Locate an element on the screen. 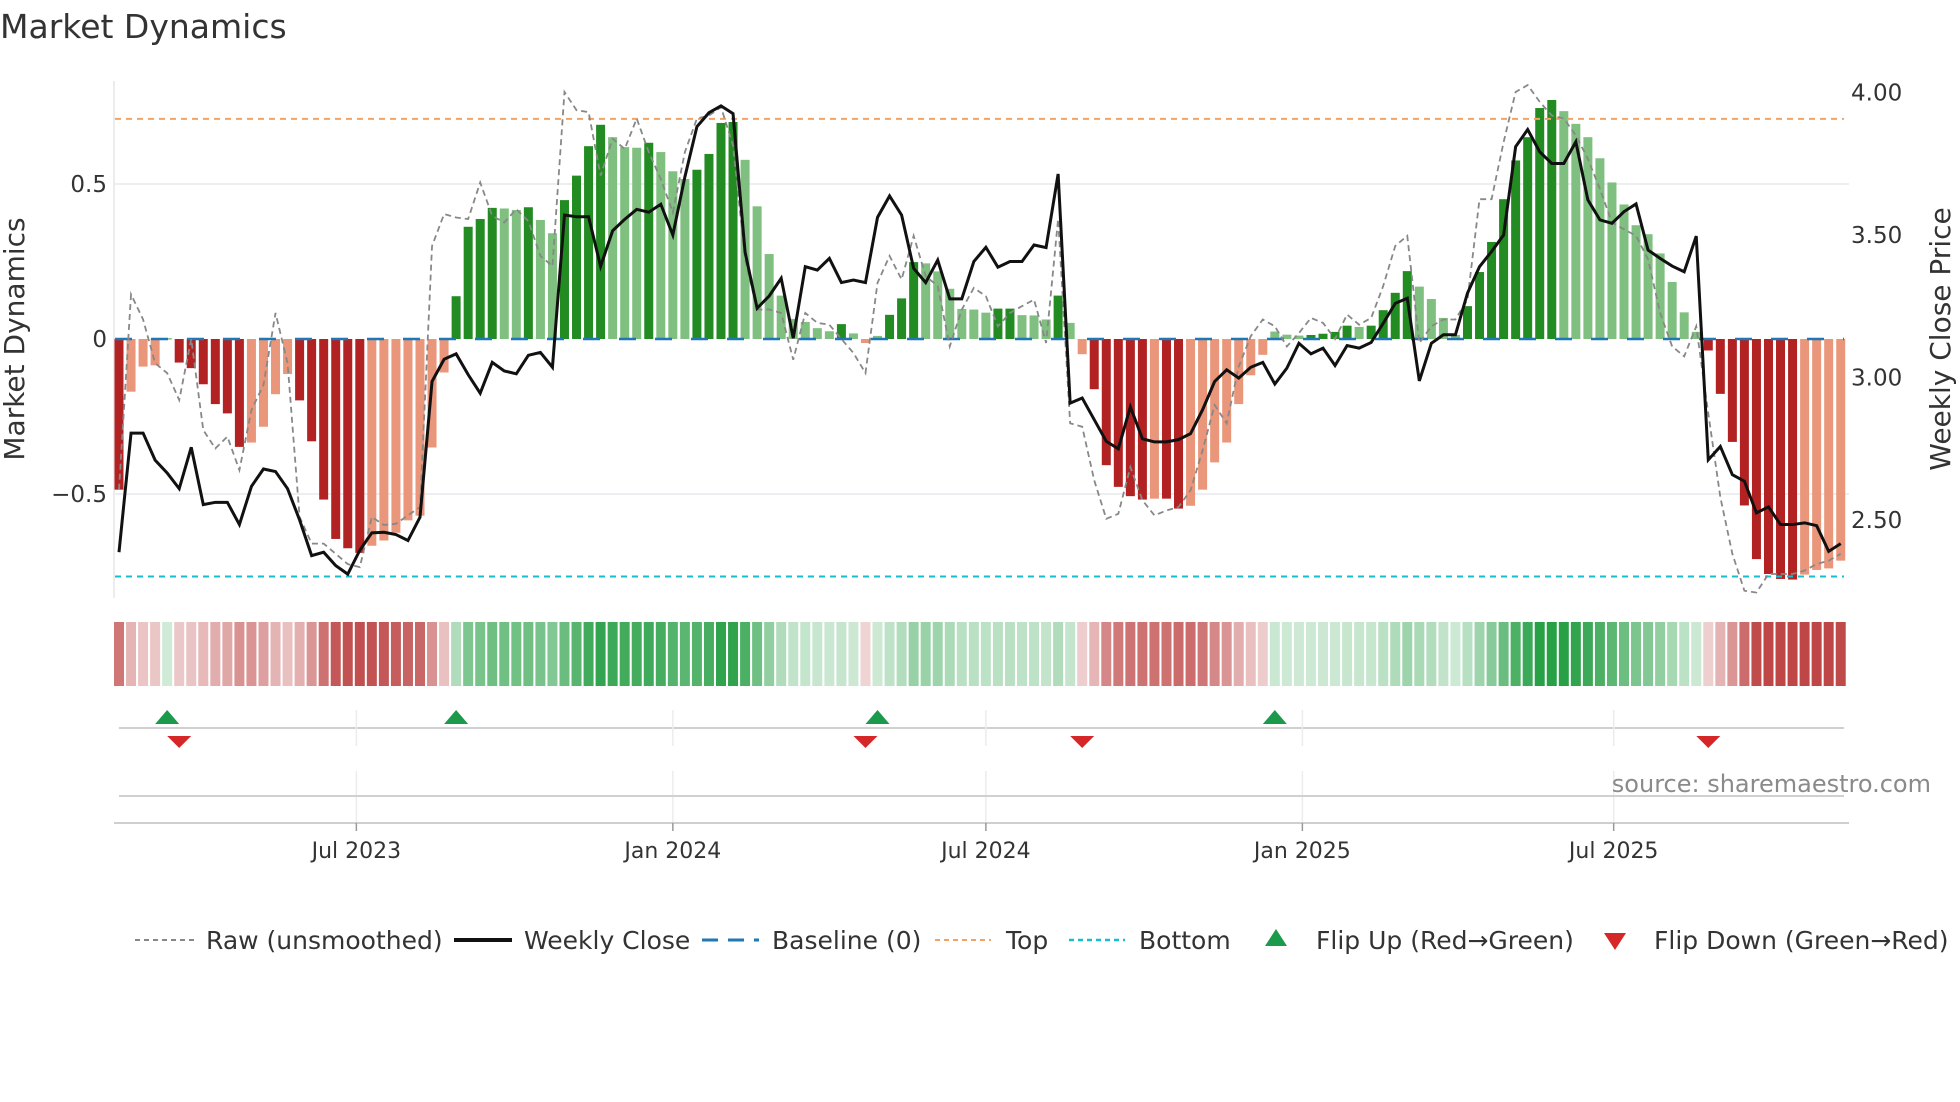 The height and width of the screenshot is (1102, 1960). flip-up-marker is located at coordinates (1274, 717).